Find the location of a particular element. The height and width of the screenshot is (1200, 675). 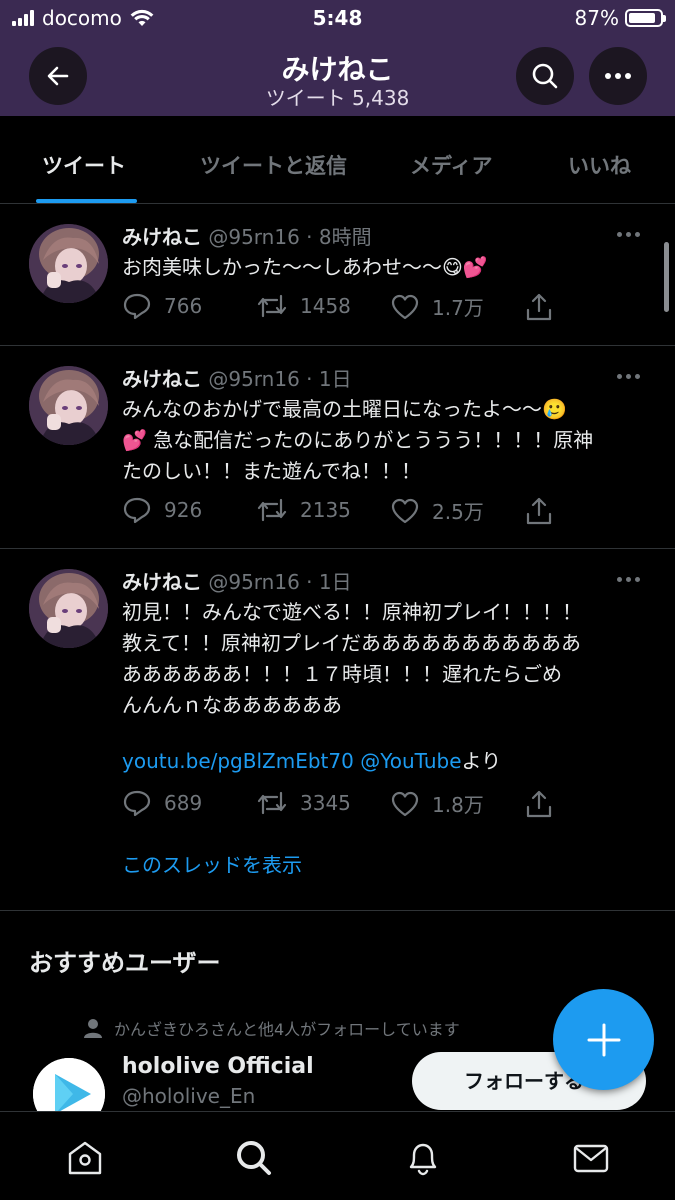

nav-search is located at coordinates (254, 1158).